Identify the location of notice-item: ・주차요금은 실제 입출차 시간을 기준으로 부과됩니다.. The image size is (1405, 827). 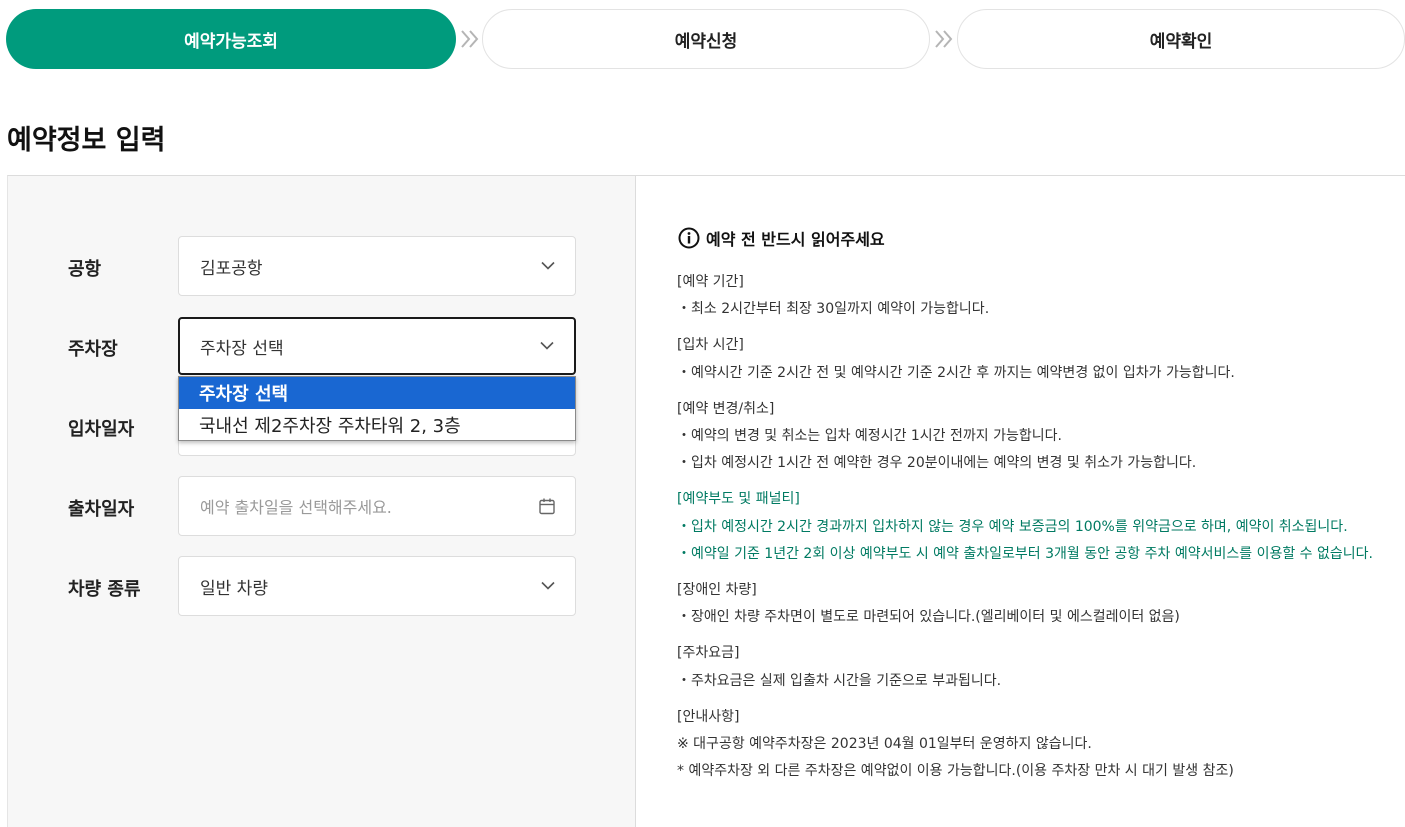
(839, 680).